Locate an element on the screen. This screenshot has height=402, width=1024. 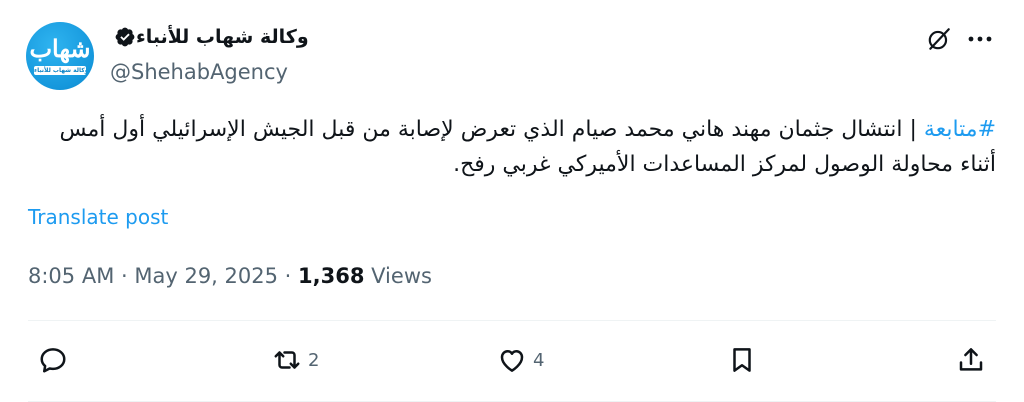
reply-icon is located at coordinates (53, 360).